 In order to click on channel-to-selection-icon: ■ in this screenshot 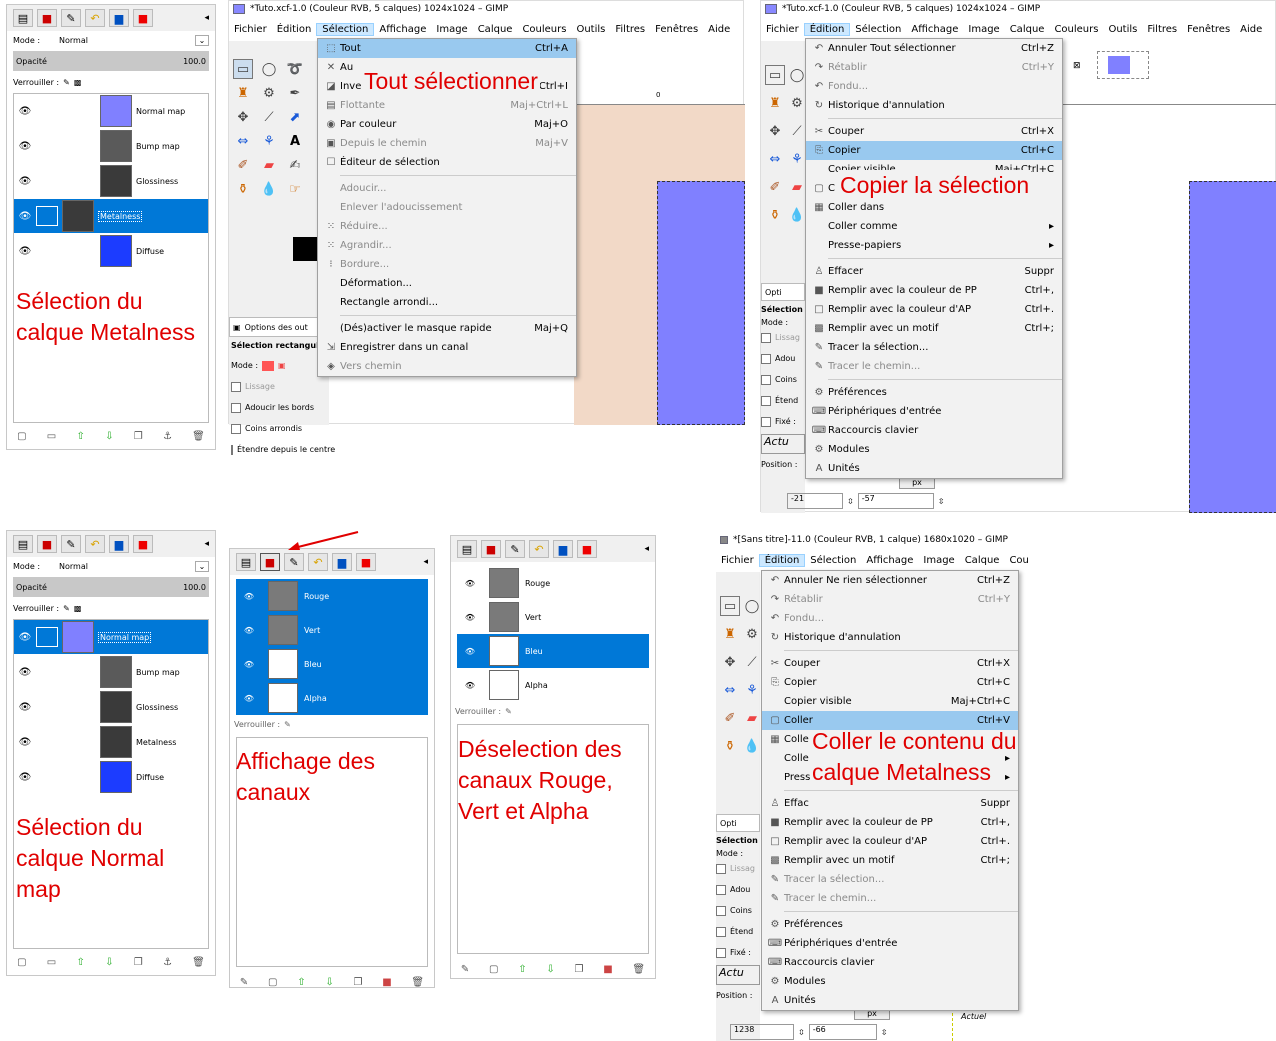, I will do `click(607, 969)`.